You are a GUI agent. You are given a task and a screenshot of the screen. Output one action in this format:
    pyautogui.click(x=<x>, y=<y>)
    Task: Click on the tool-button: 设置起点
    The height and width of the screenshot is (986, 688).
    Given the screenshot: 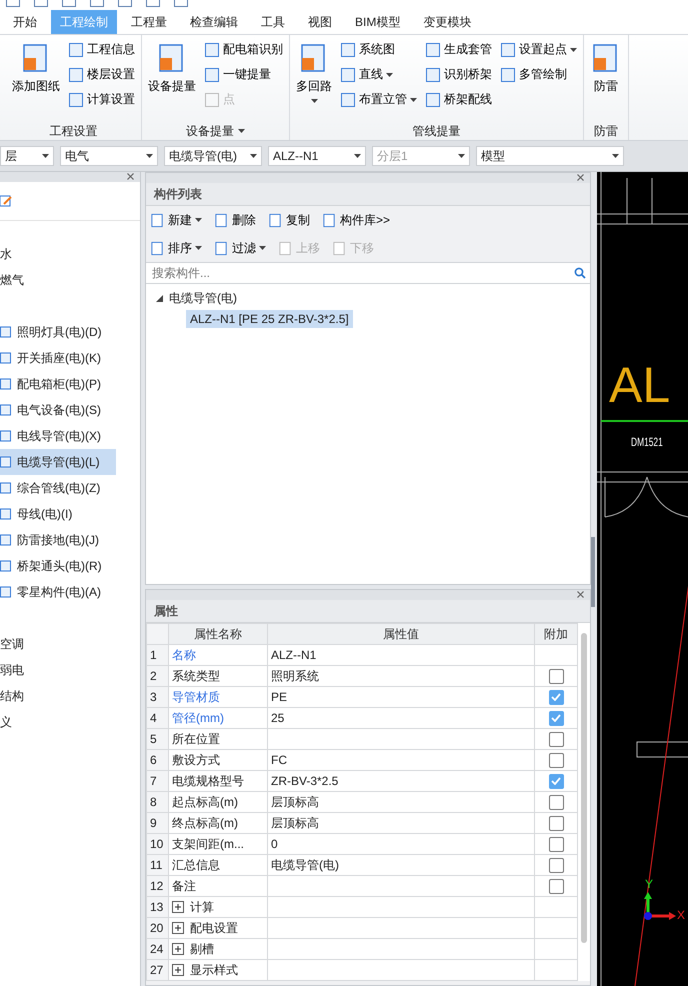 What is the action you would take?
    pyautogui.click(x=538, y=49)
    